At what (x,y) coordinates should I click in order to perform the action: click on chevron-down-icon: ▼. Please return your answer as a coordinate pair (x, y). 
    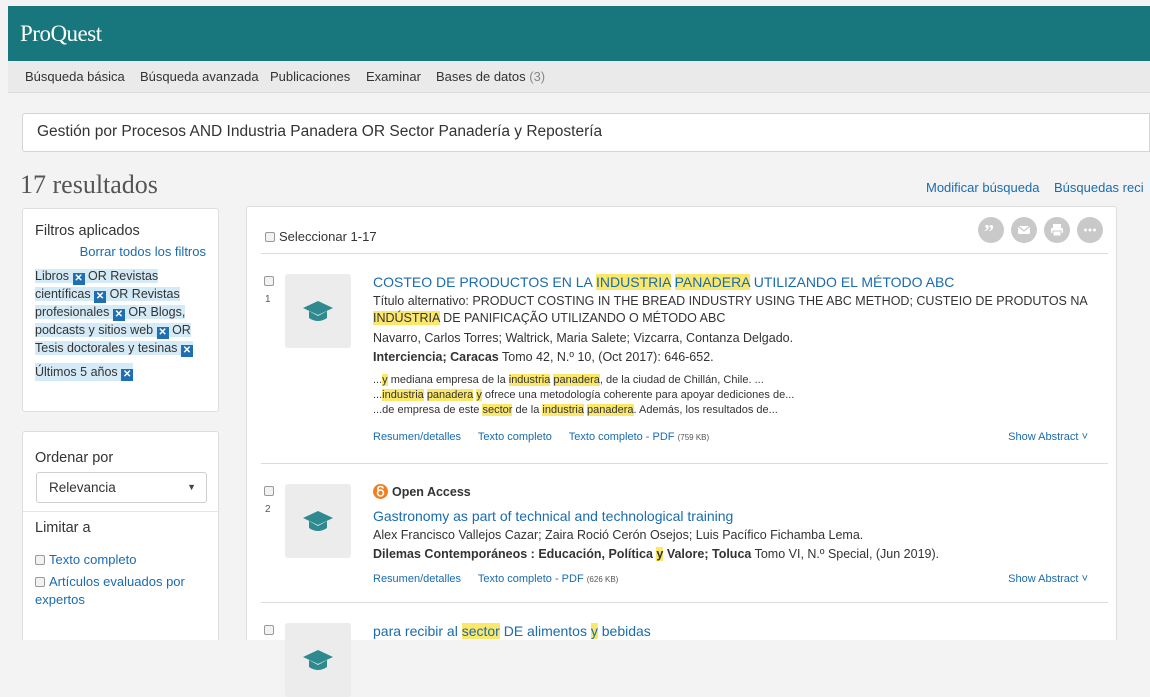
    Looking at the image, I should click on (191, 487).